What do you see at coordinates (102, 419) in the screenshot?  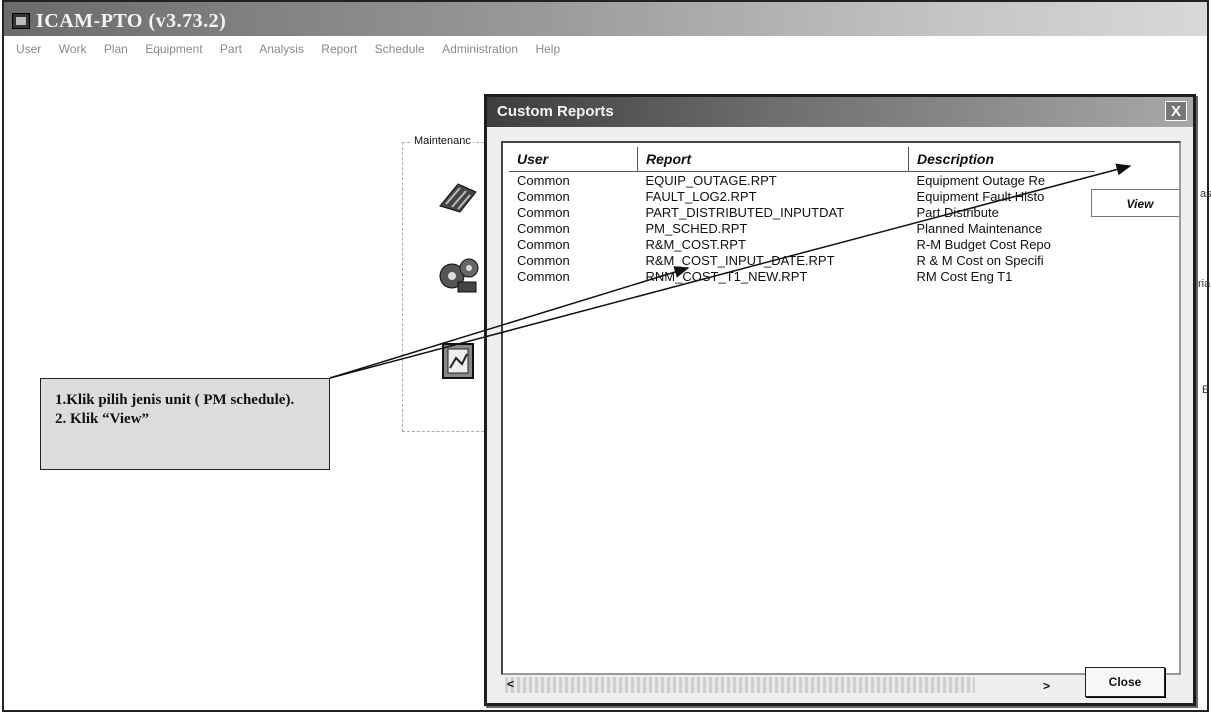 I see `callout-step-2: 2. Klik “View”` at bounding box center [102, 419].